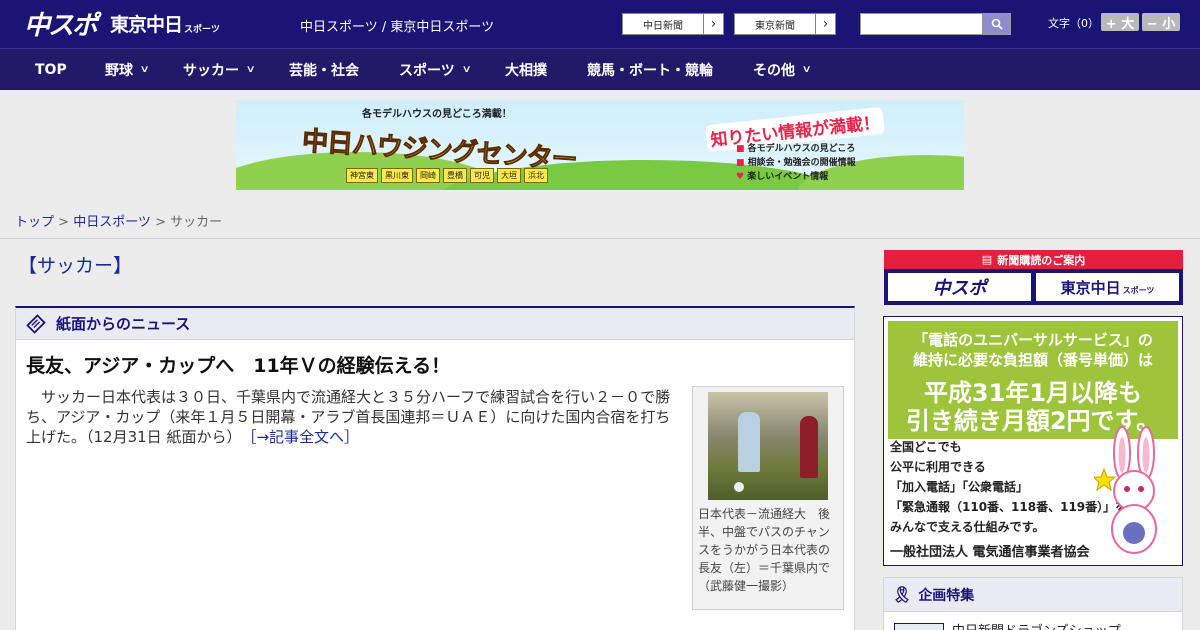 This screenshot has height=630, width=1200. I want to click on site-logo: 中スポ 東京中日 スポーツ, so click(122, 24).